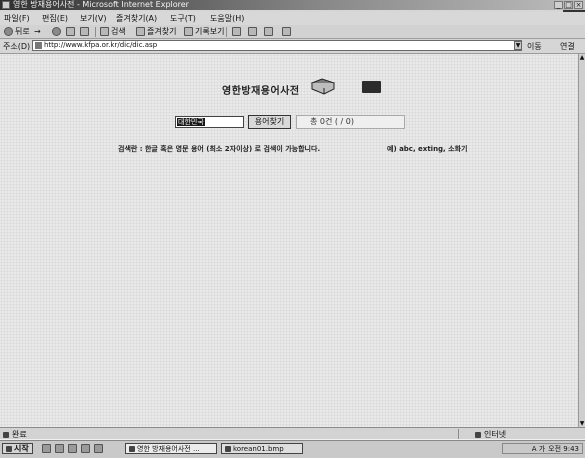 The height and width of the screenshot is (458, 585). Describe the element at coordinates (21, 448) in the screenshot. I see `start-label: 시작` at that location.